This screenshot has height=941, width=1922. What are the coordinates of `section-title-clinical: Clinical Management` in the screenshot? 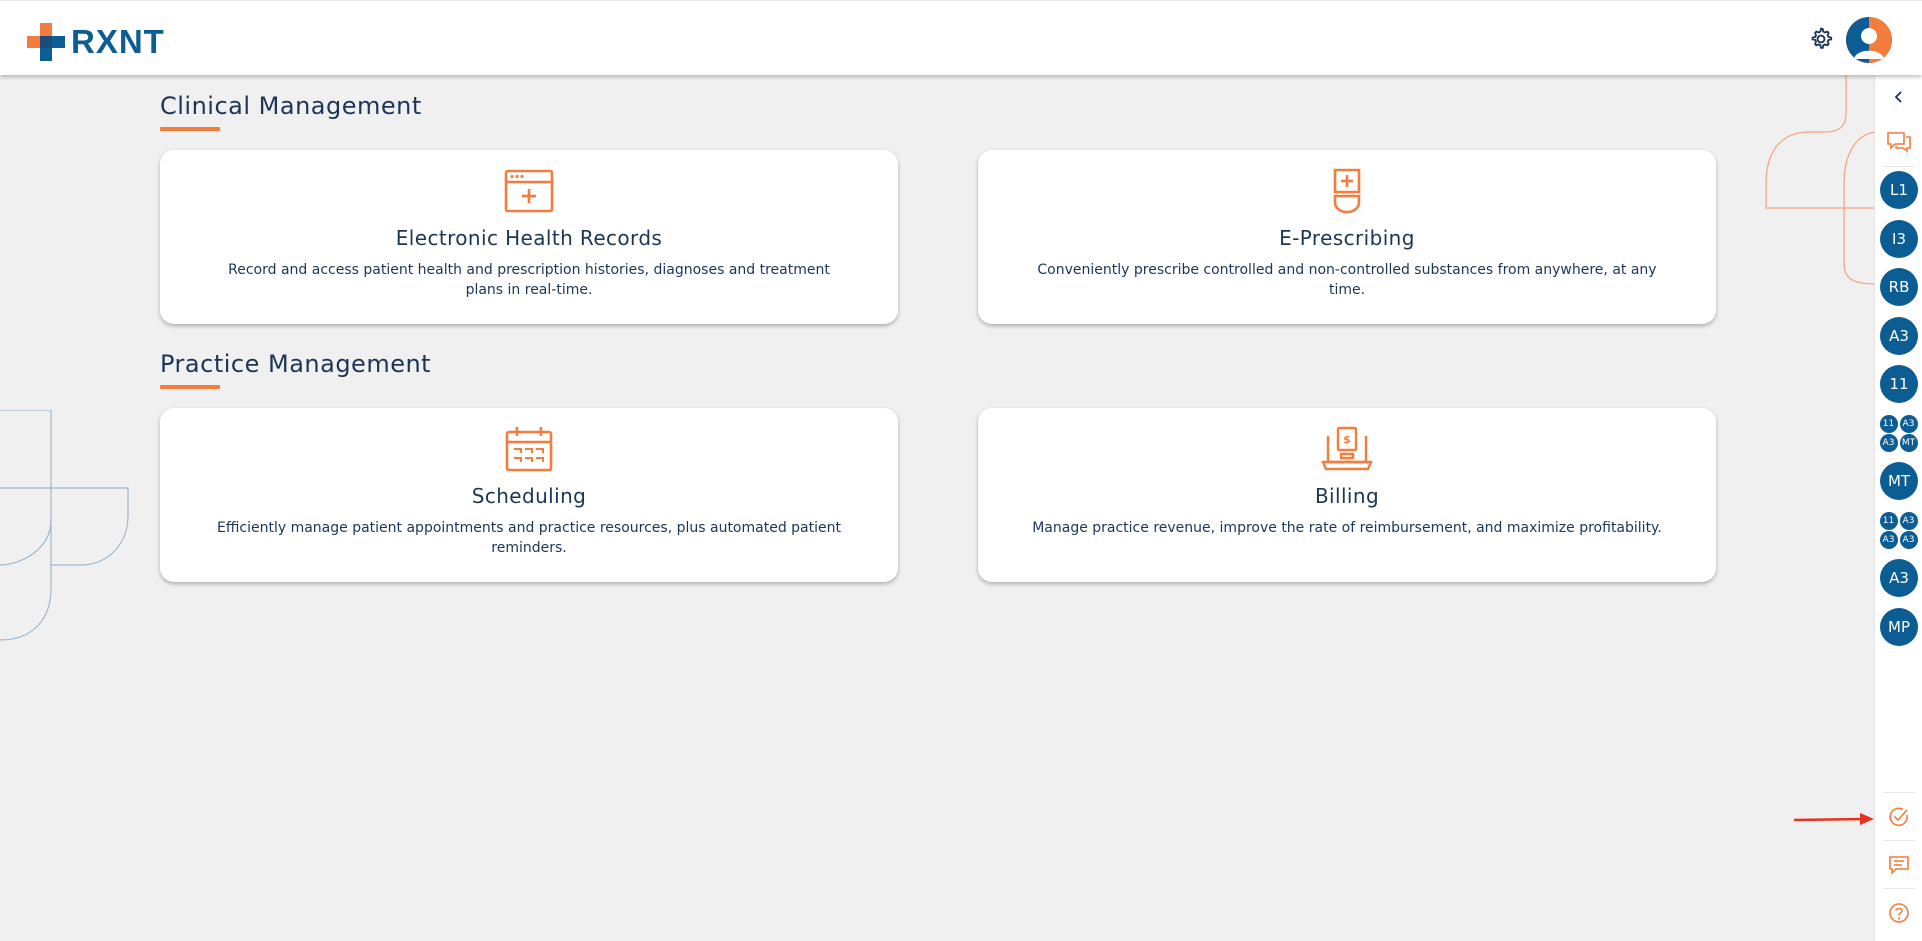 It's located at (291, 106).